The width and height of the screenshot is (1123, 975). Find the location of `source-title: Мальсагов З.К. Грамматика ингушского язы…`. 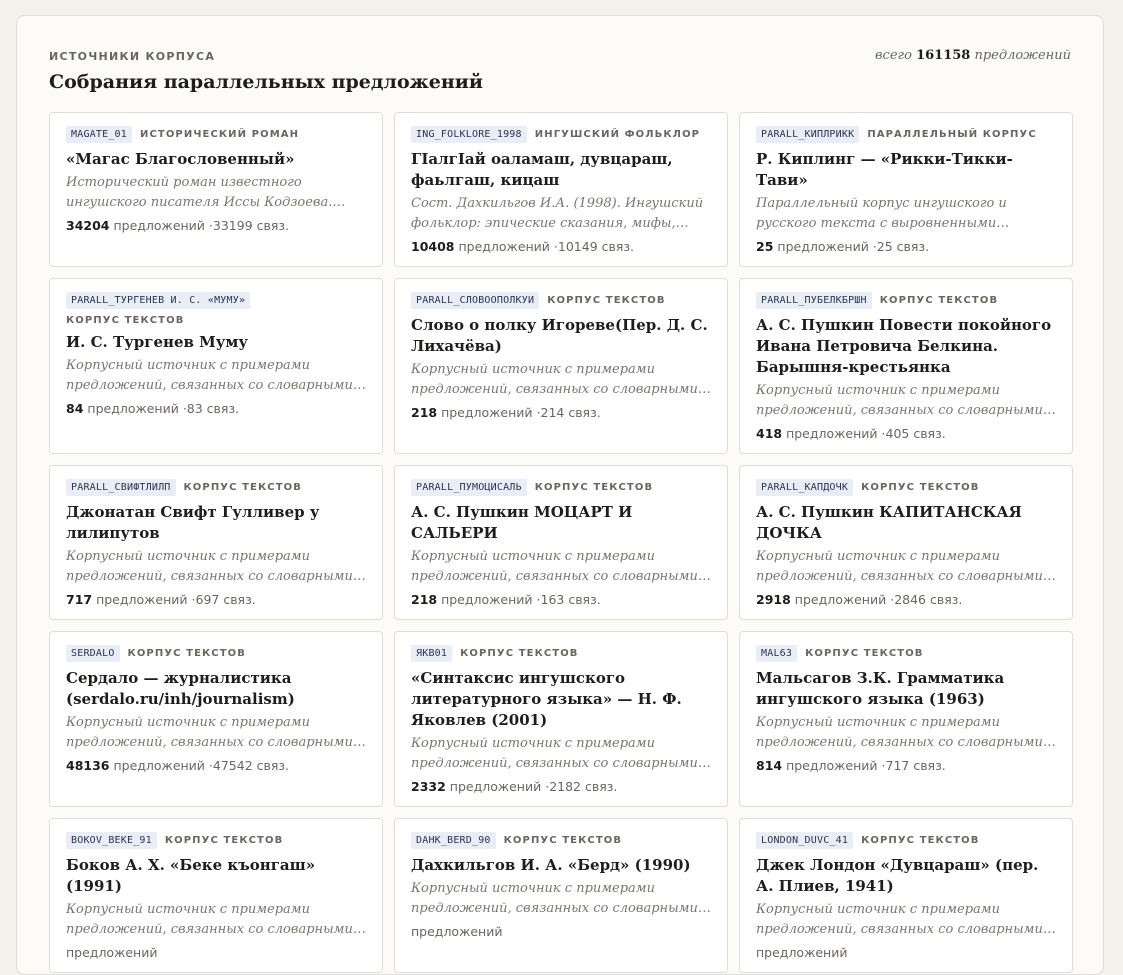

source-title: Мальсагов З.К. Грамматика ингушского язы… is located at coordinates (906, 689).